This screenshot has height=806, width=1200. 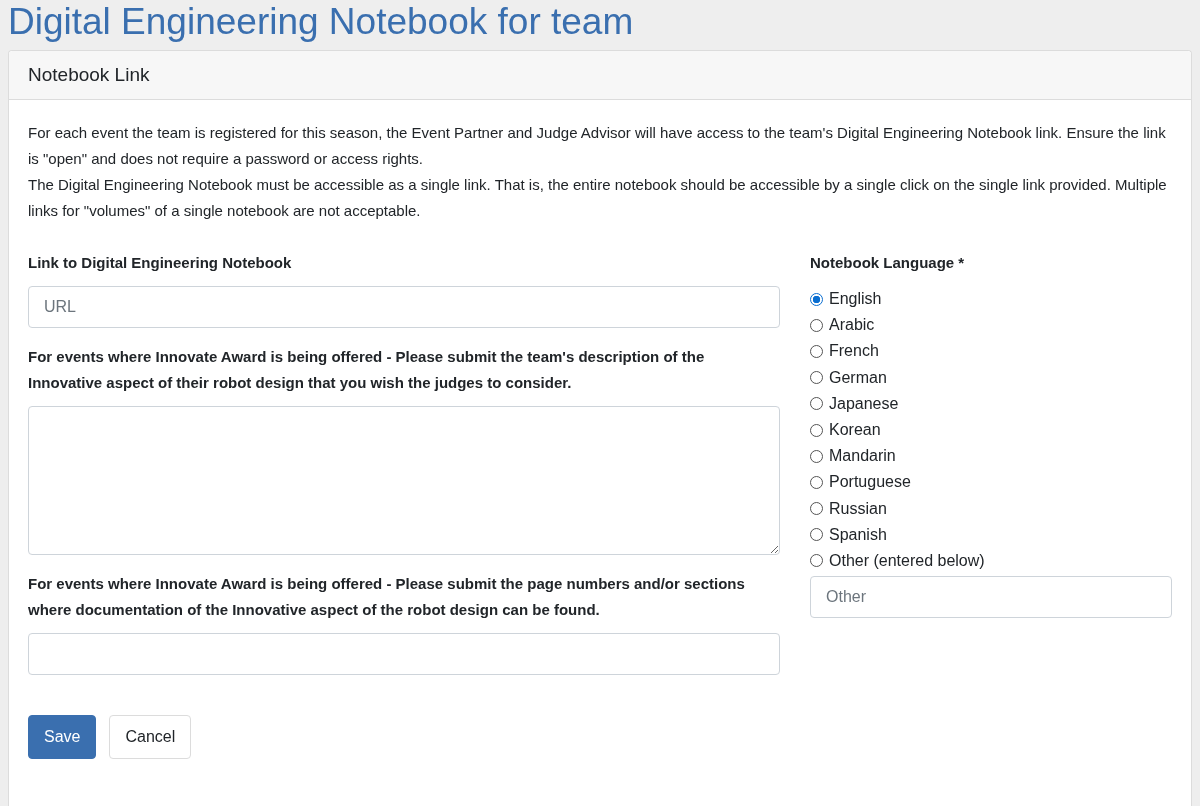 What do you see at coordinates (991, 597) in the screenshot?
I see `other-language-field: Other` at bounding box center [991, 597].